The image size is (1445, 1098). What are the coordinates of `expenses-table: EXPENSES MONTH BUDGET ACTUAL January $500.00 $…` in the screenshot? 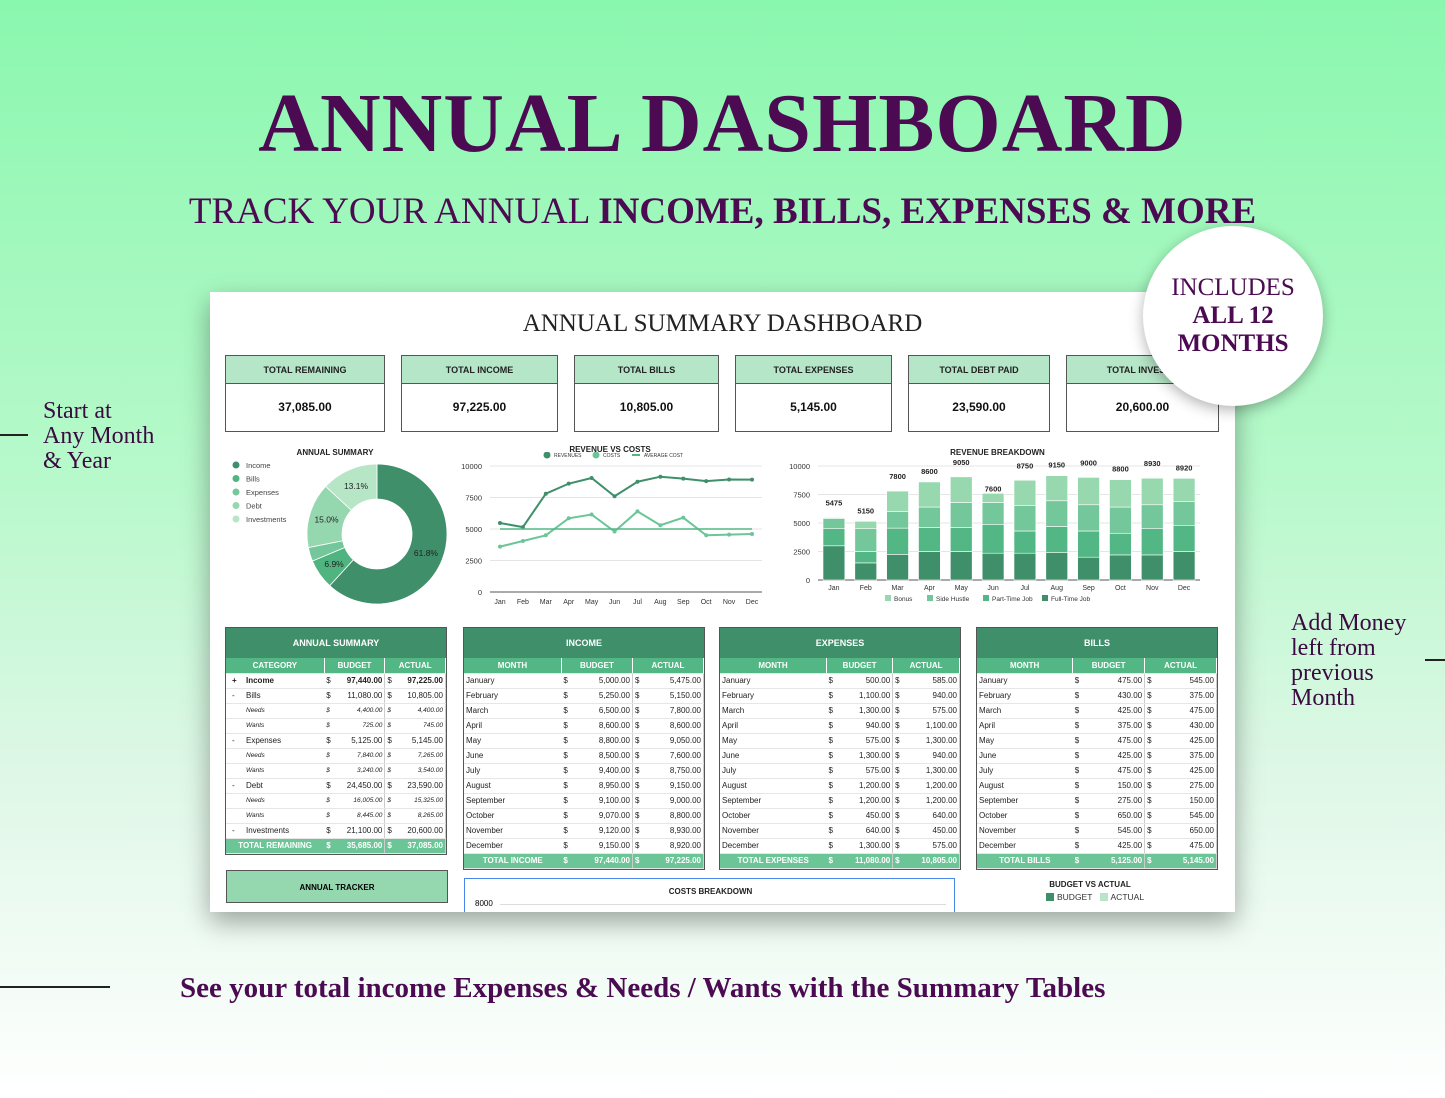 It's located at (840, 748).